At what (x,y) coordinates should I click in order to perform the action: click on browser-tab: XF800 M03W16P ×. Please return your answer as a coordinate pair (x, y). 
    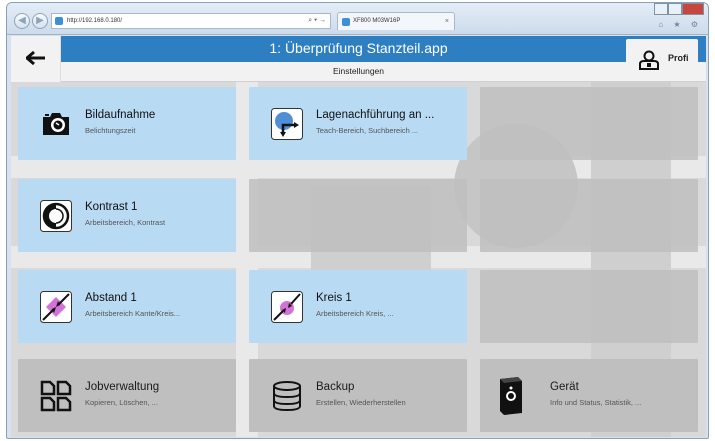
    Looking at the image, I should click on (396, 21).